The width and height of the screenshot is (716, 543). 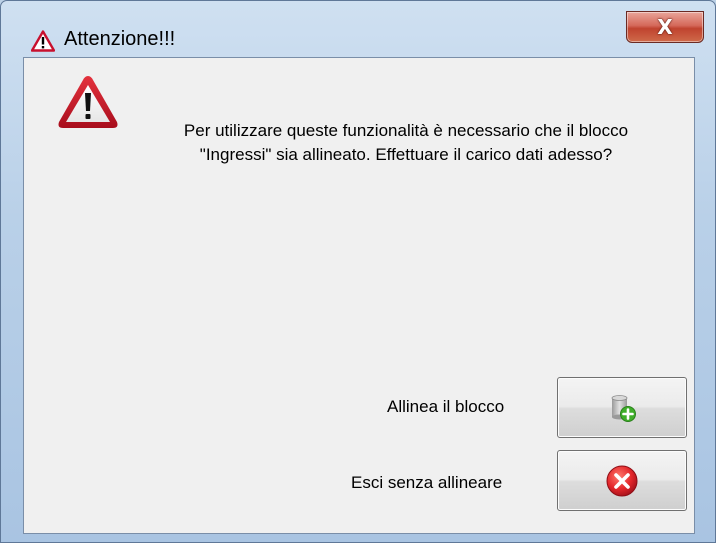 I want to click on title-bar: Attenzione!!! X, so click(x=358, y=28).